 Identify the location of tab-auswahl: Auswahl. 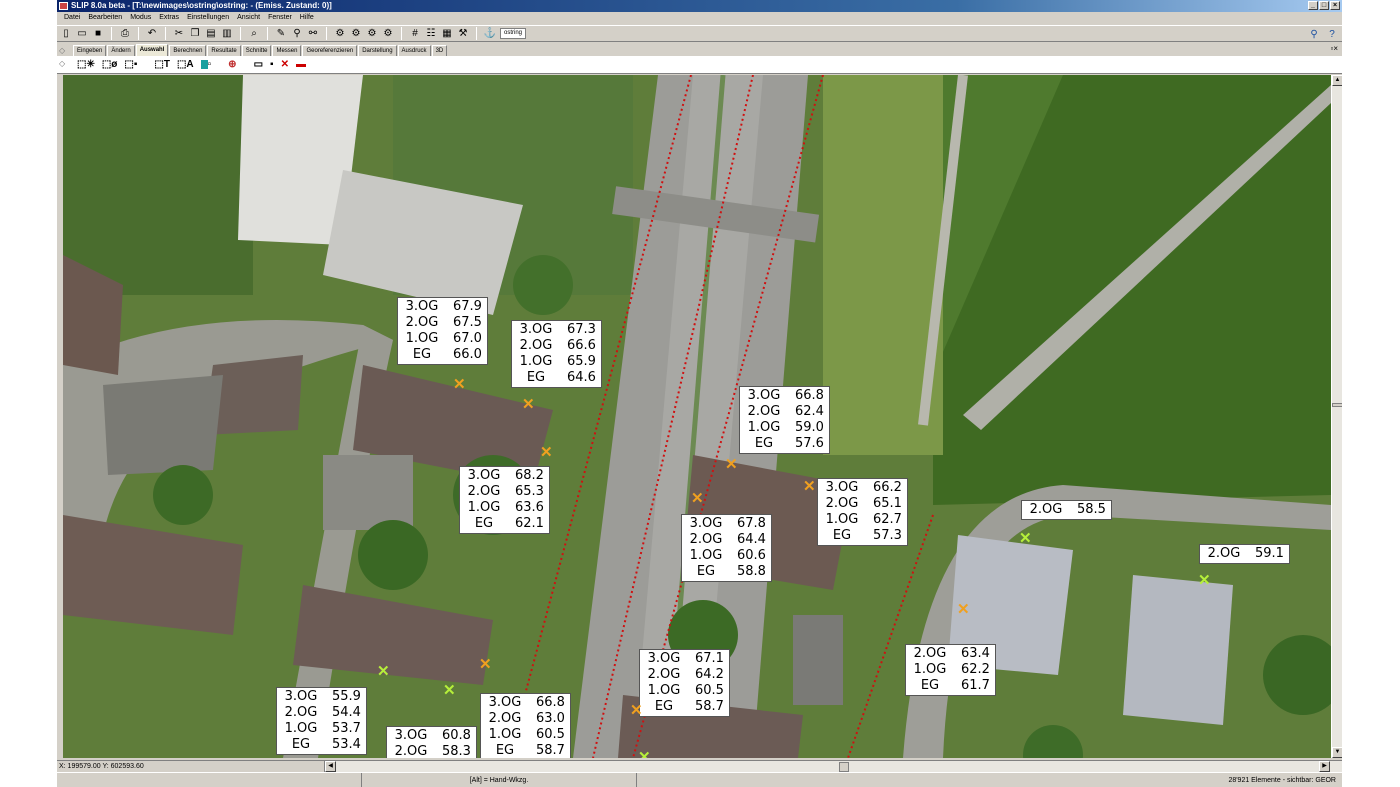
(152, 50).